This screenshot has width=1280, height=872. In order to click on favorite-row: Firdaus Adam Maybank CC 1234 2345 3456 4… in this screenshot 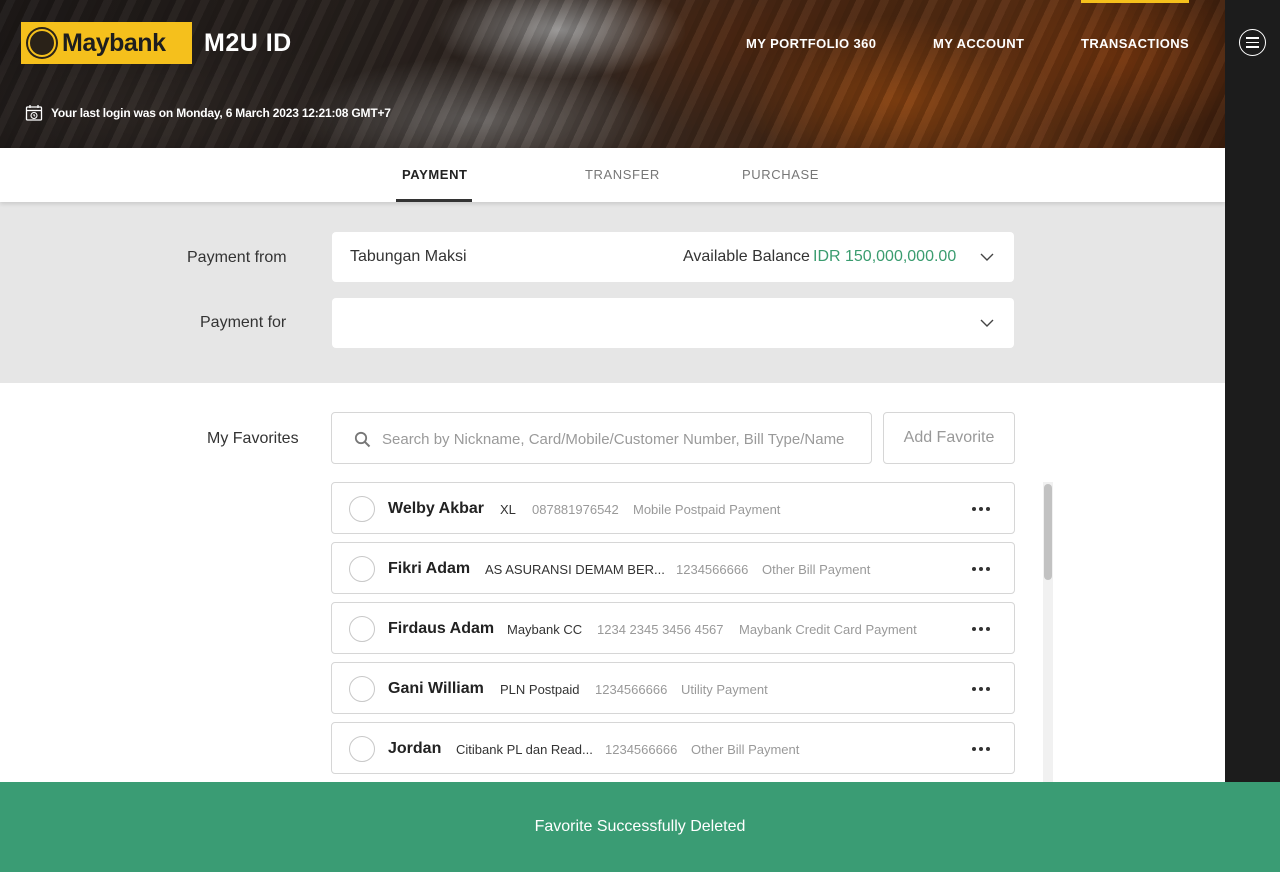, I will do `click(673, 628)`.